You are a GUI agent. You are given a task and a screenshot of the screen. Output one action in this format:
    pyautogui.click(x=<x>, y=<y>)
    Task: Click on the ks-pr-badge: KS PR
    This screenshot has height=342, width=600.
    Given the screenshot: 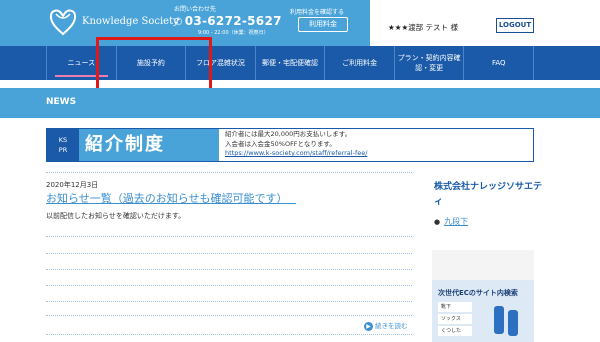 What is the action you would take?
    pyautogui.click(x=63, y=145)
    